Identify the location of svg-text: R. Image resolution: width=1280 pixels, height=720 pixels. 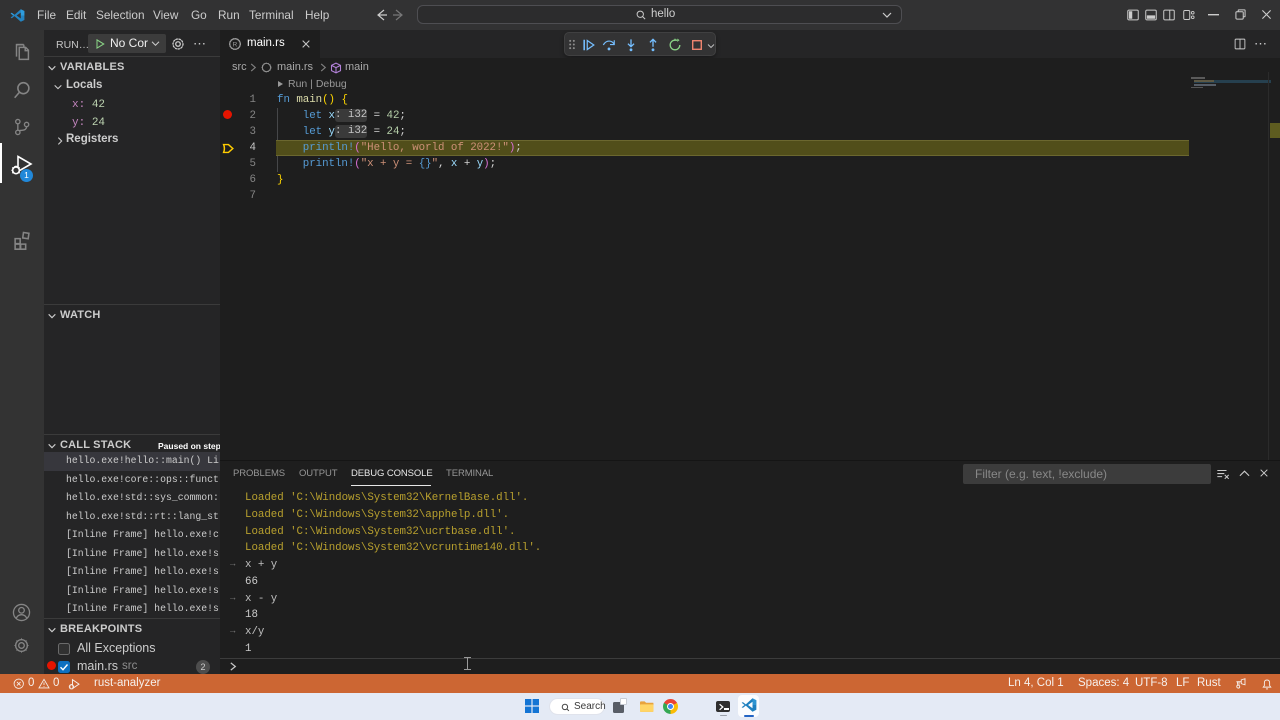
(235, 44).